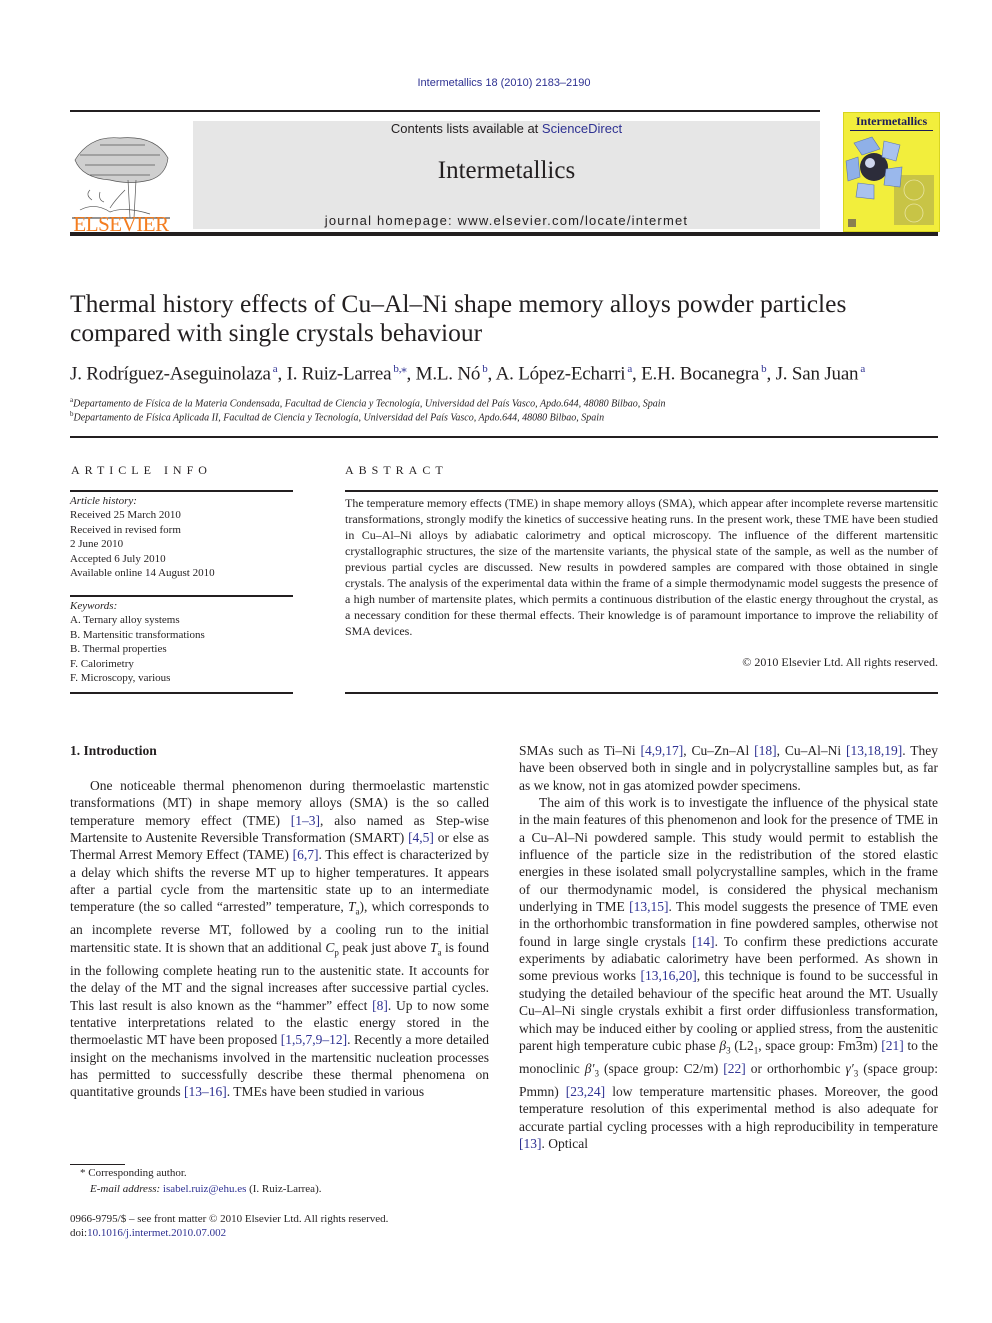  I want to click on citation-link: [13], so click(530, 1143).